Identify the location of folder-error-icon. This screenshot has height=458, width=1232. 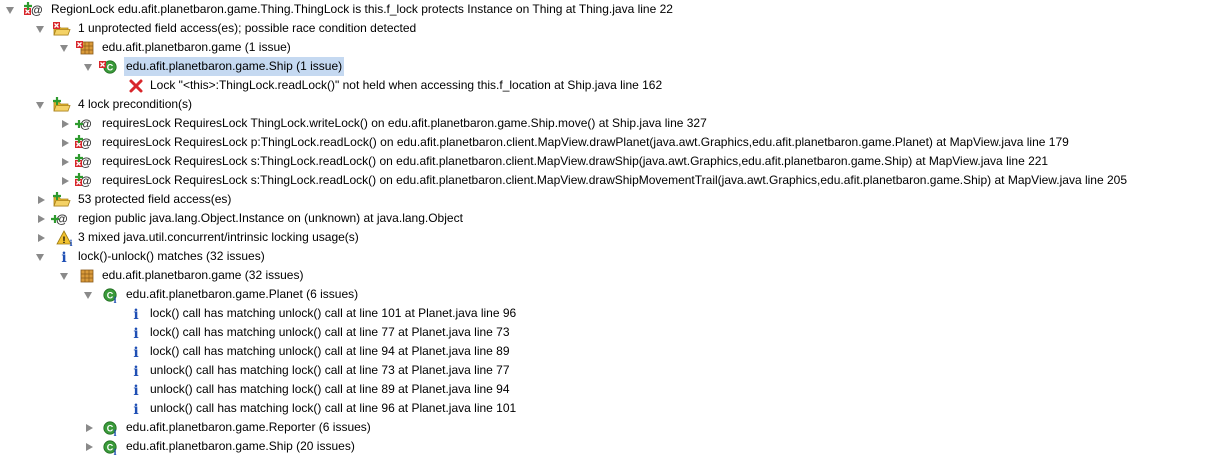
(62, 28).